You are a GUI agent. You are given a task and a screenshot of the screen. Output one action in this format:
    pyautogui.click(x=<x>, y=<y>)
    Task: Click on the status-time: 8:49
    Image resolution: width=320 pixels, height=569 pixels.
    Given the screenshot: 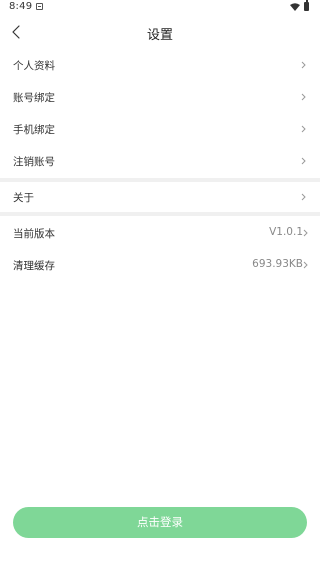 What is the action you would take?
    pyautogui.click(x=21, y=6)
    